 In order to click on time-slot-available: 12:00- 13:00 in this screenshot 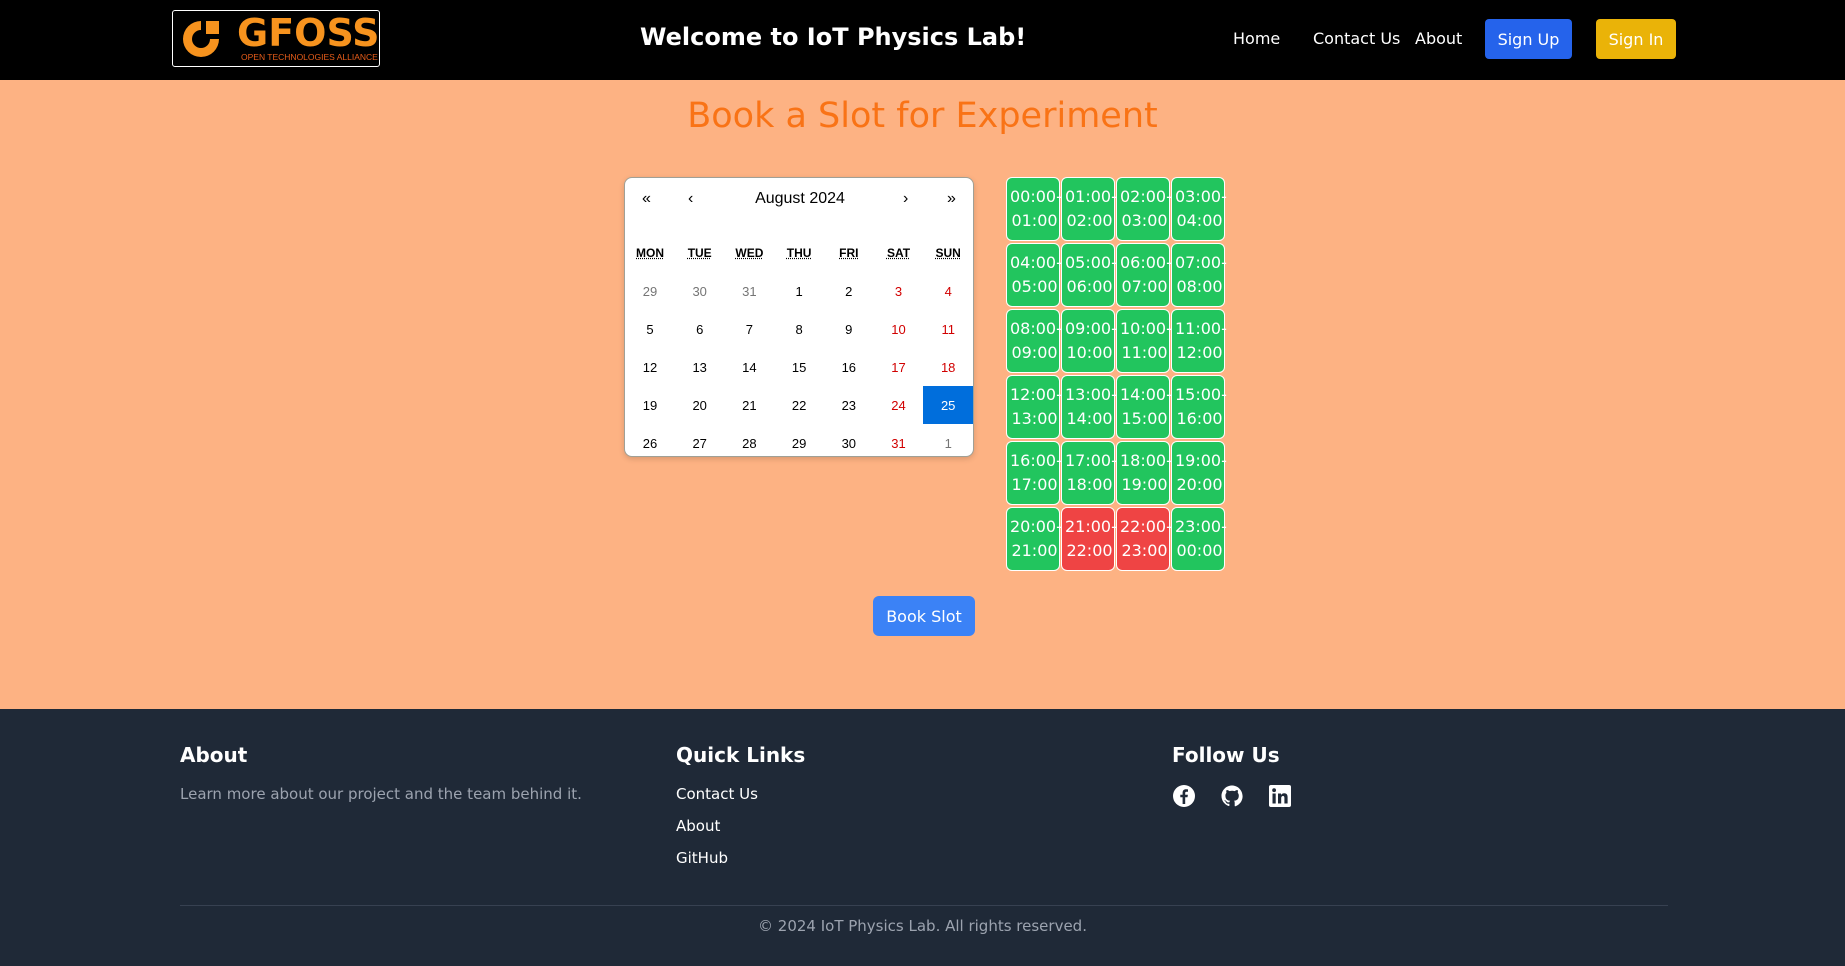, I will do `click(1034, 407)`.